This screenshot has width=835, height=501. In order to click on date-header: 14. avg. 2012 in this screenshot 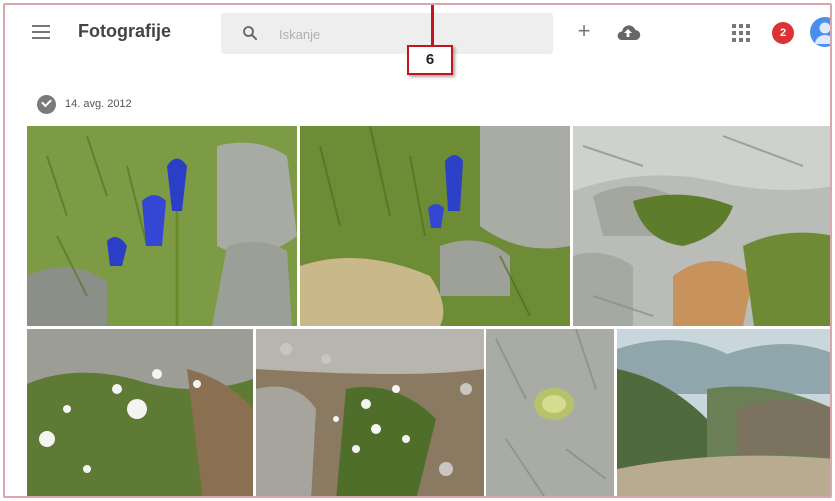, I will do `click(84, 104)`.